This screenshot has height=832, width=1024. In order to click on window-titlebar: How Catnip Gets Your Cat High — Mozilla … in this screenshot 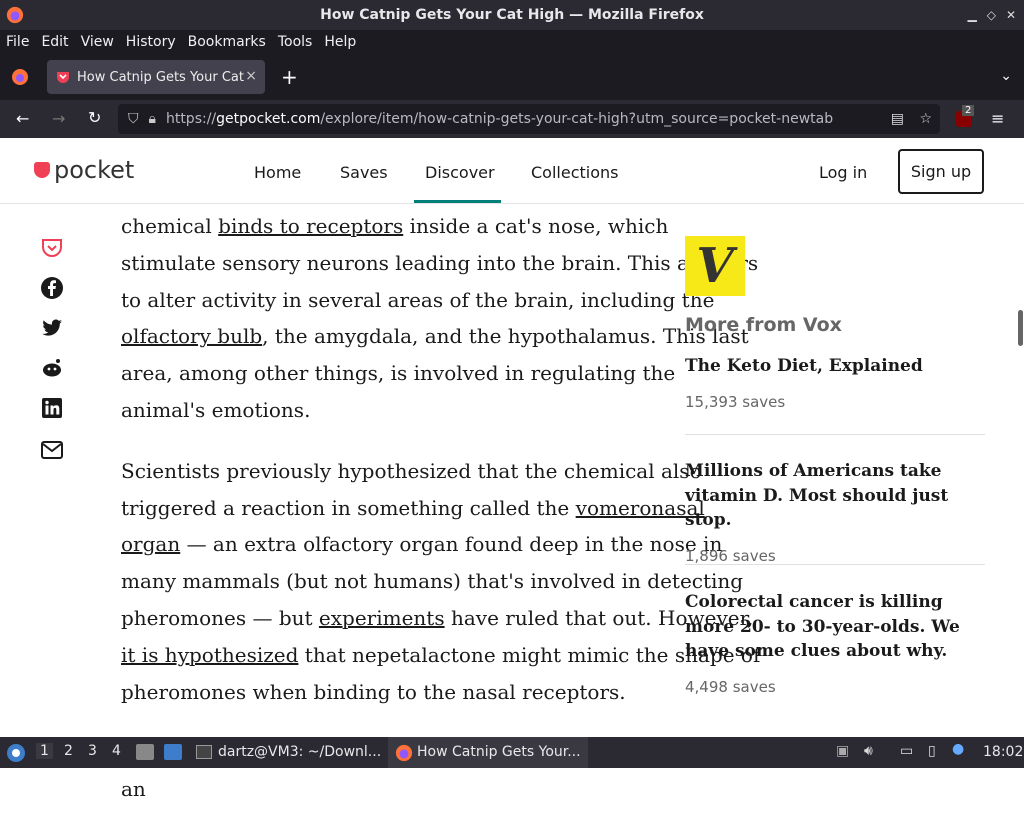, I will do `click(512, 15)`.